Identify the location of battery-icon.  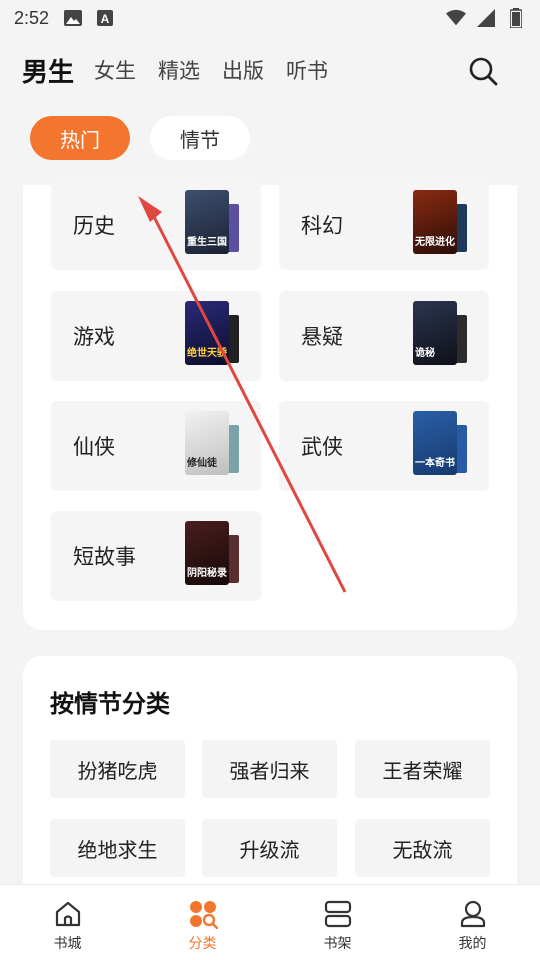
(516, 18).